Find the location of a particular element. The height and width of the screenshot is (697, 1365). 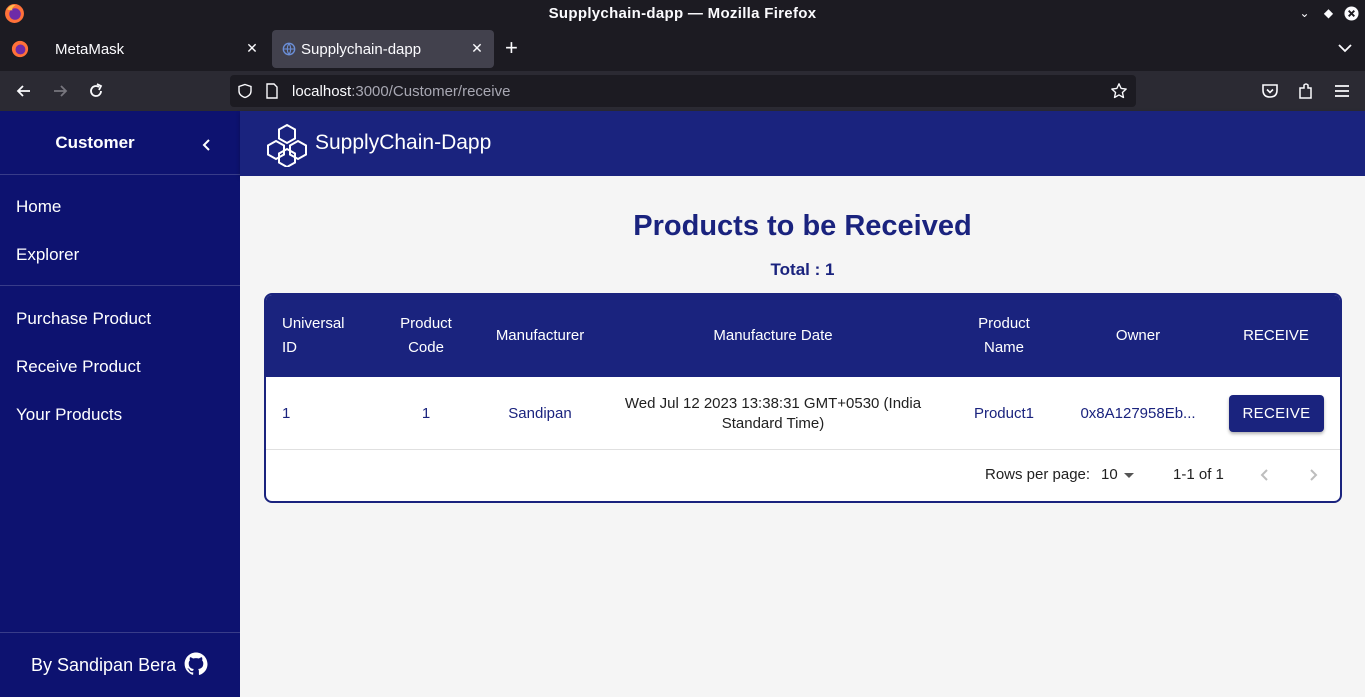

forward-icon is located at coordinates (60, 91).